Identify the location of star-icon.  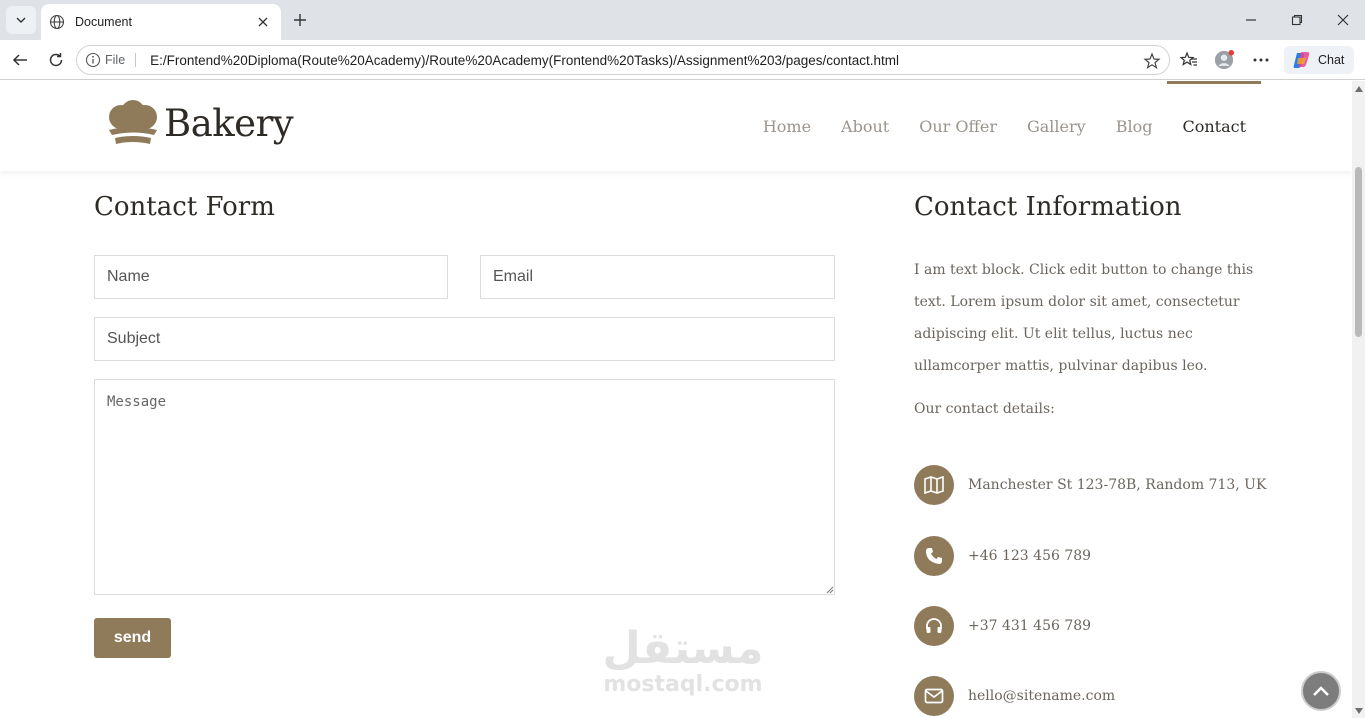
(1152, 61).